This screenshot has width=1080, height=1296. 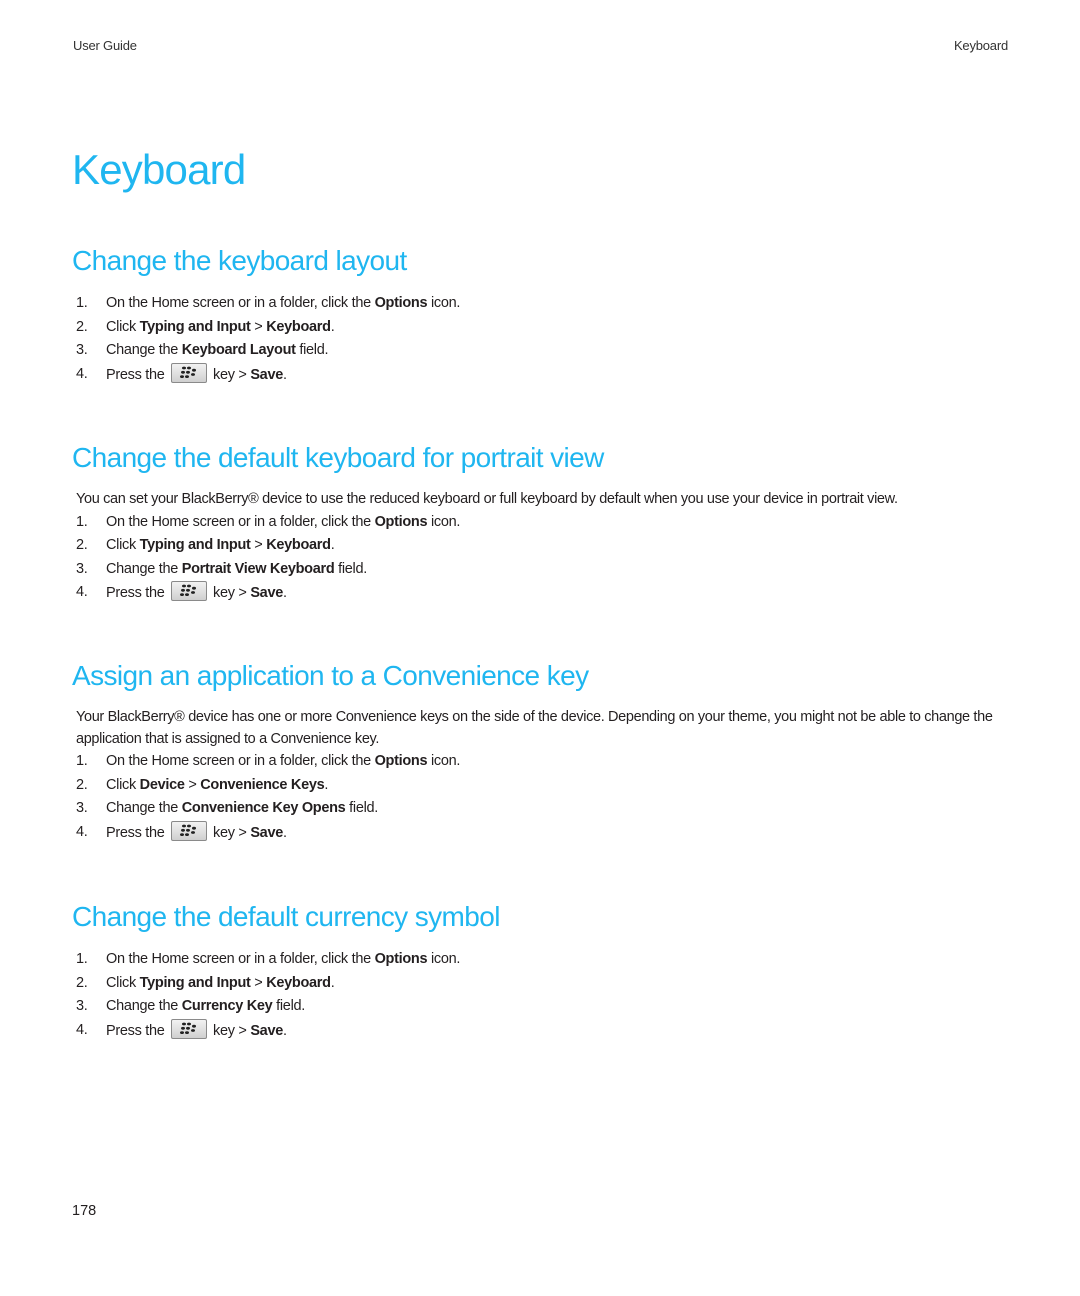 What do you see at coordinates (286, 916) in the screenshot?
I see `section-heading: Change the default currency symbol` at bounding box center [286, 916].